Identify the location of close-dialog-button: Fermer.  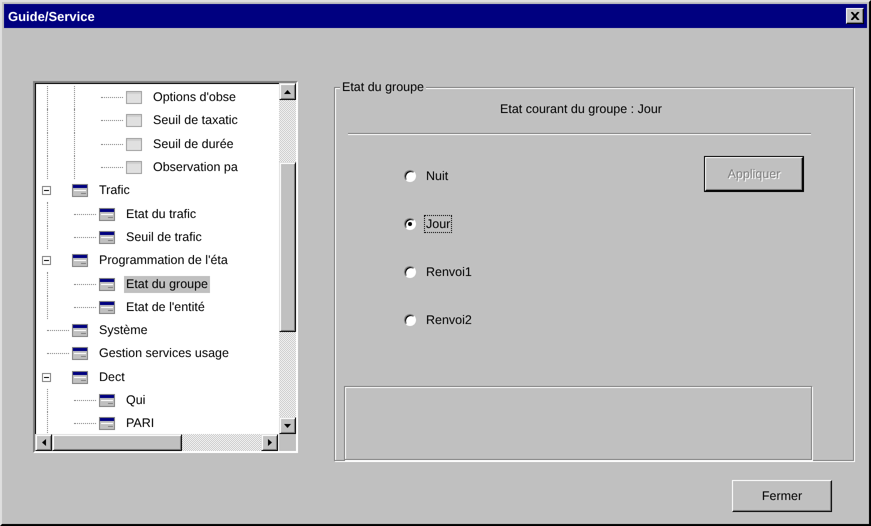
(782, 496).